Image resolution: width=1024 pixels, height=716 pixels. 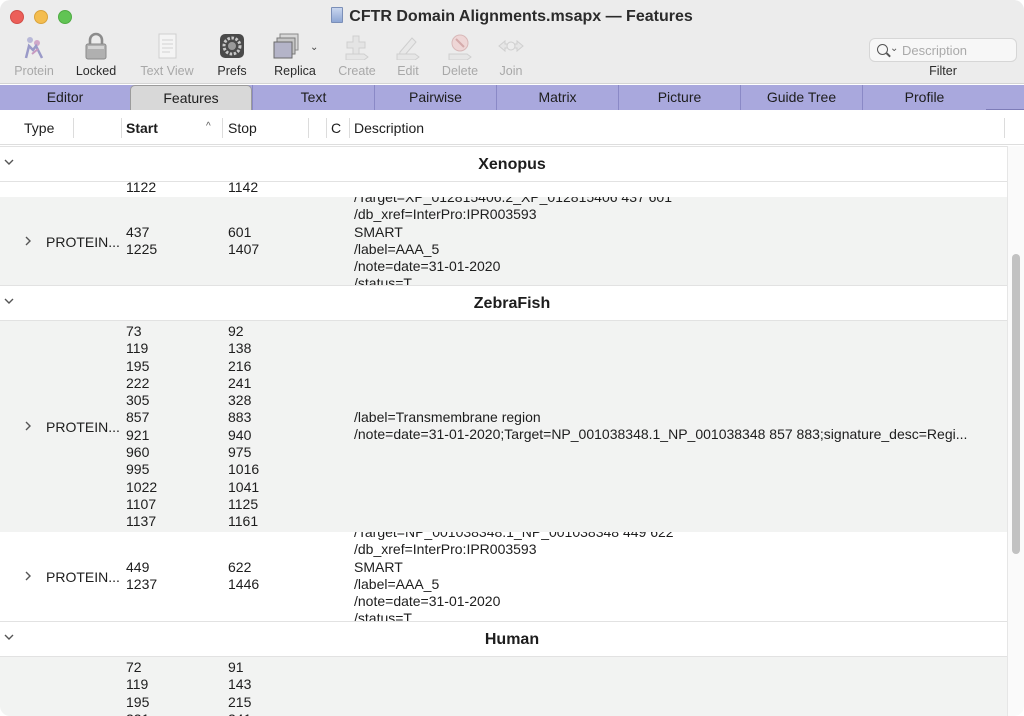 I want to click on tab-picture: Picture, so click(x=679, y=97).